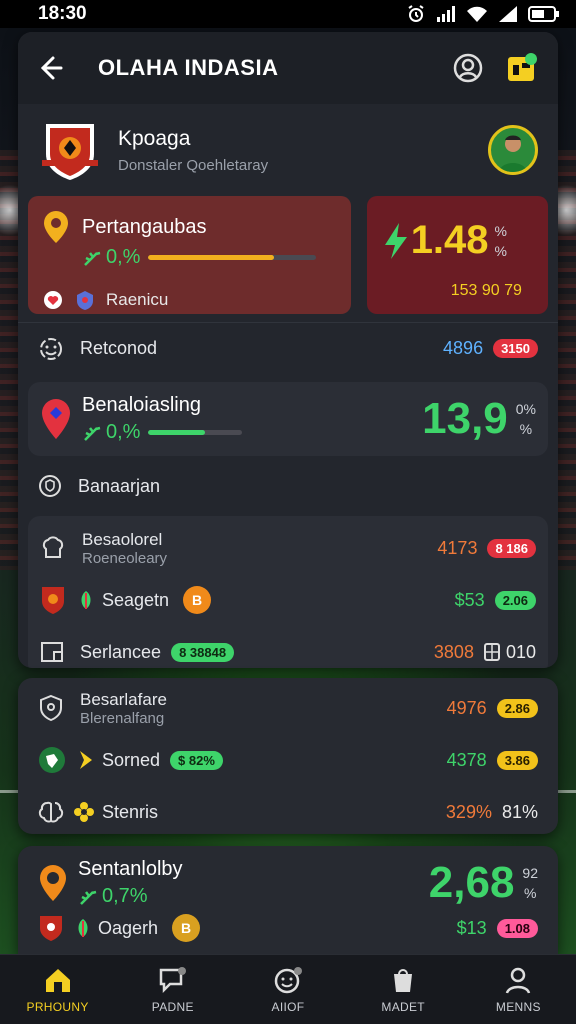 This screenshot has width=576, height=1024. Describe the element at coordinates (288, 419) in the screenshot. I see `stat-card-second: Benaloiasling 0,% 13,9 0% %` at that location.